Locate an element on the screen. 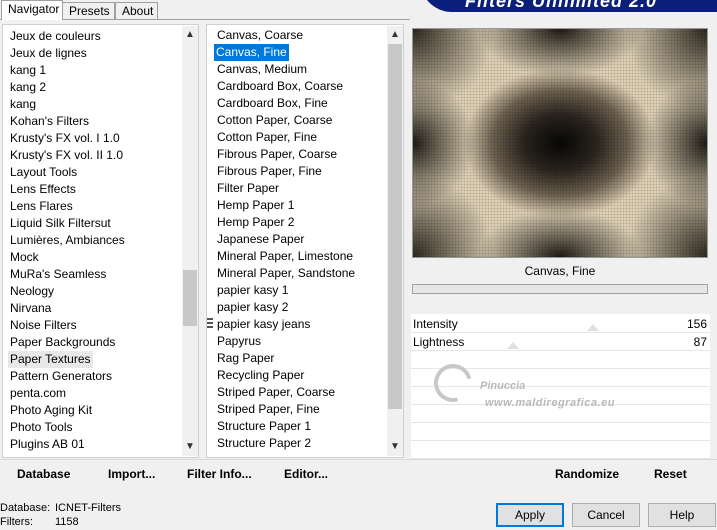 This screenshot has width=717, height=530. category-item: Neology is located at coordinates (32, 291).